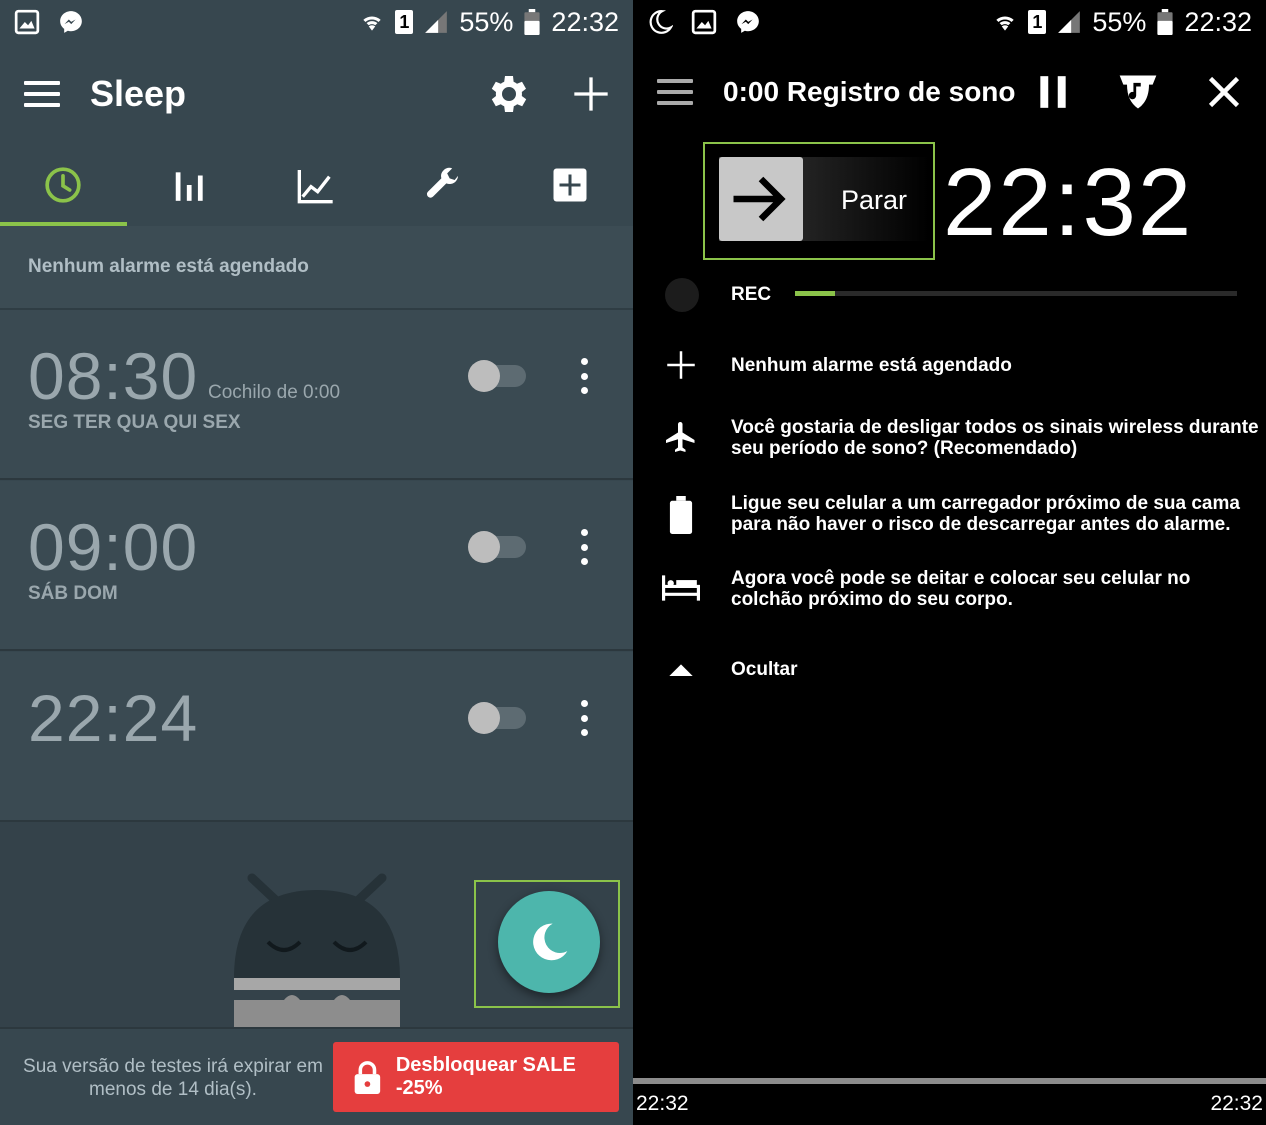 The width and height of the screenshot is (1266, 1125). Describe the element at coordinates (869, 91) in the screenshot. I see `tracking-title: 0:00 Registro de sono` at that location.